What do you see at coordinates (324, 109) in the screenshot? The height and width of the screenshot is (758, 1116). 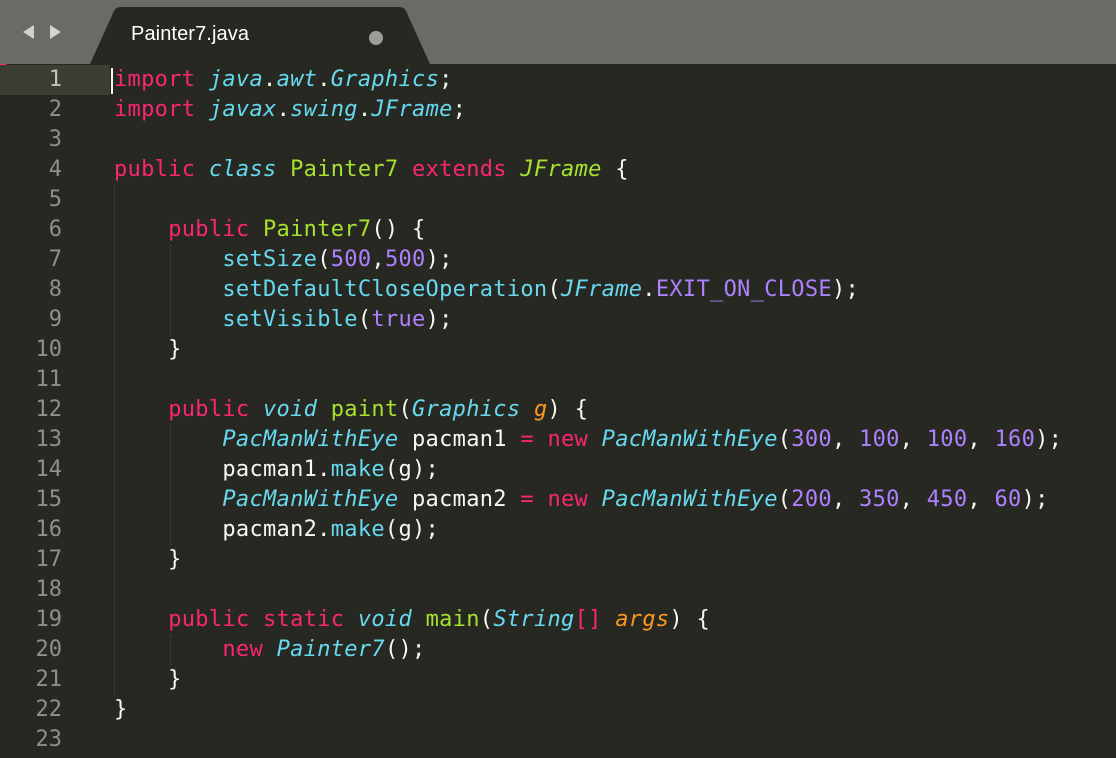 I see `code-token: swing` at bounding box center [324, 109].